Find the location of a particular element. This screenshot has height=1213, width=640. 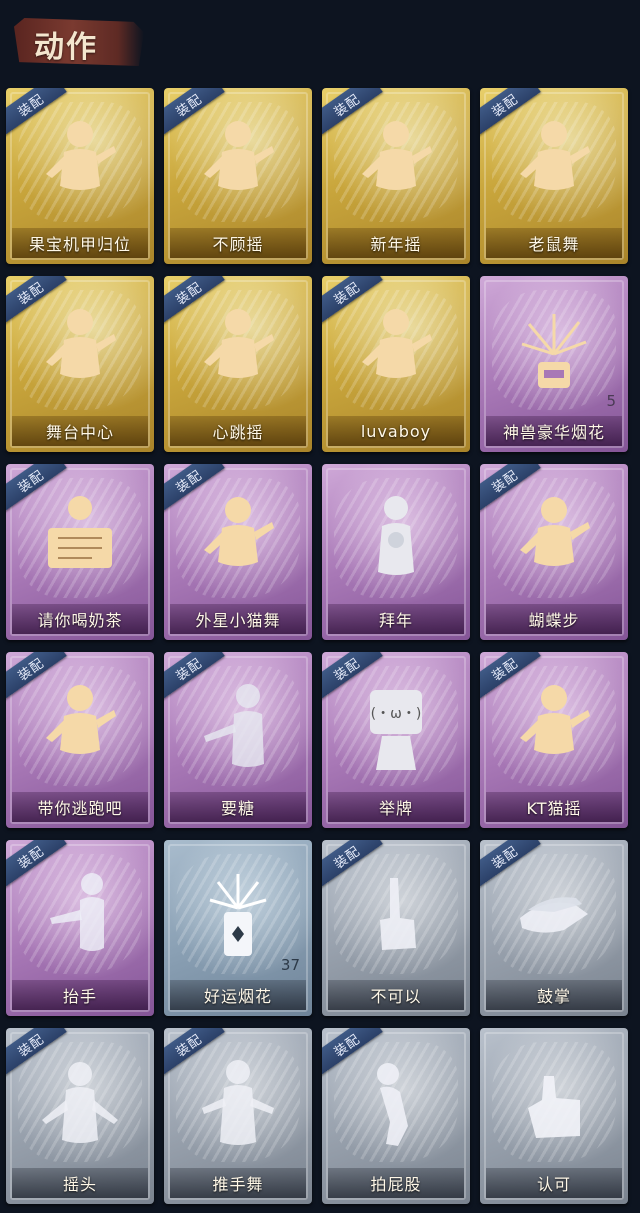

emote-card: 装配 不可以 is located at coordinates (396, 928).